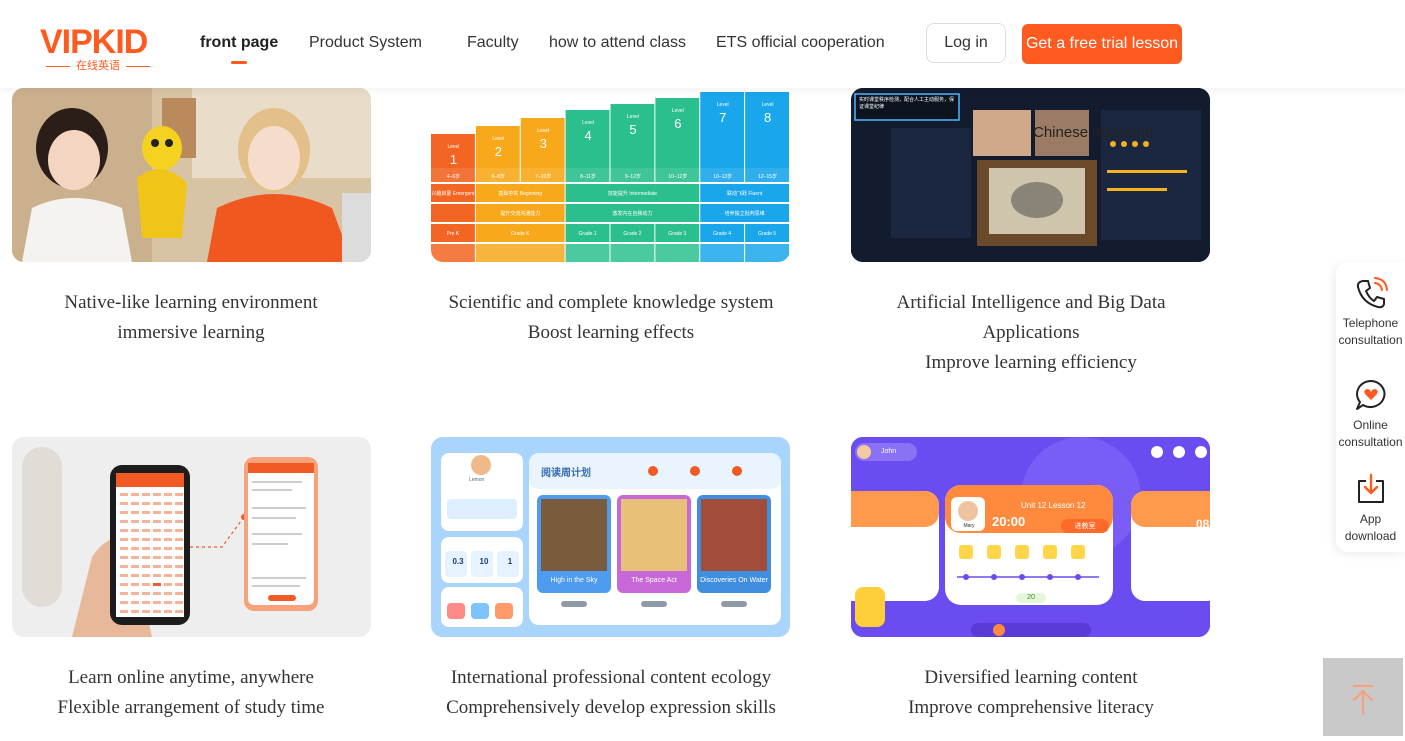 The image size is (1405, 741). I want to click on ai-banner-text: 实时课堂秩序检测，配合人工主动服务，保证课堂纪律, so click(907, 103).